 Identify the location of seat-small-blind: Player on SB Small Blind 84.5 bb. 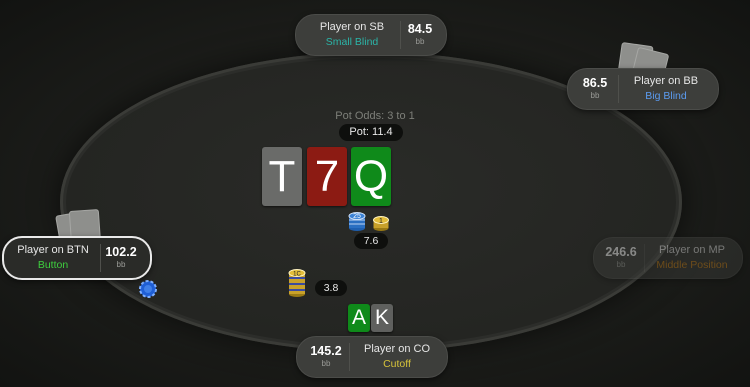
(371, 35).